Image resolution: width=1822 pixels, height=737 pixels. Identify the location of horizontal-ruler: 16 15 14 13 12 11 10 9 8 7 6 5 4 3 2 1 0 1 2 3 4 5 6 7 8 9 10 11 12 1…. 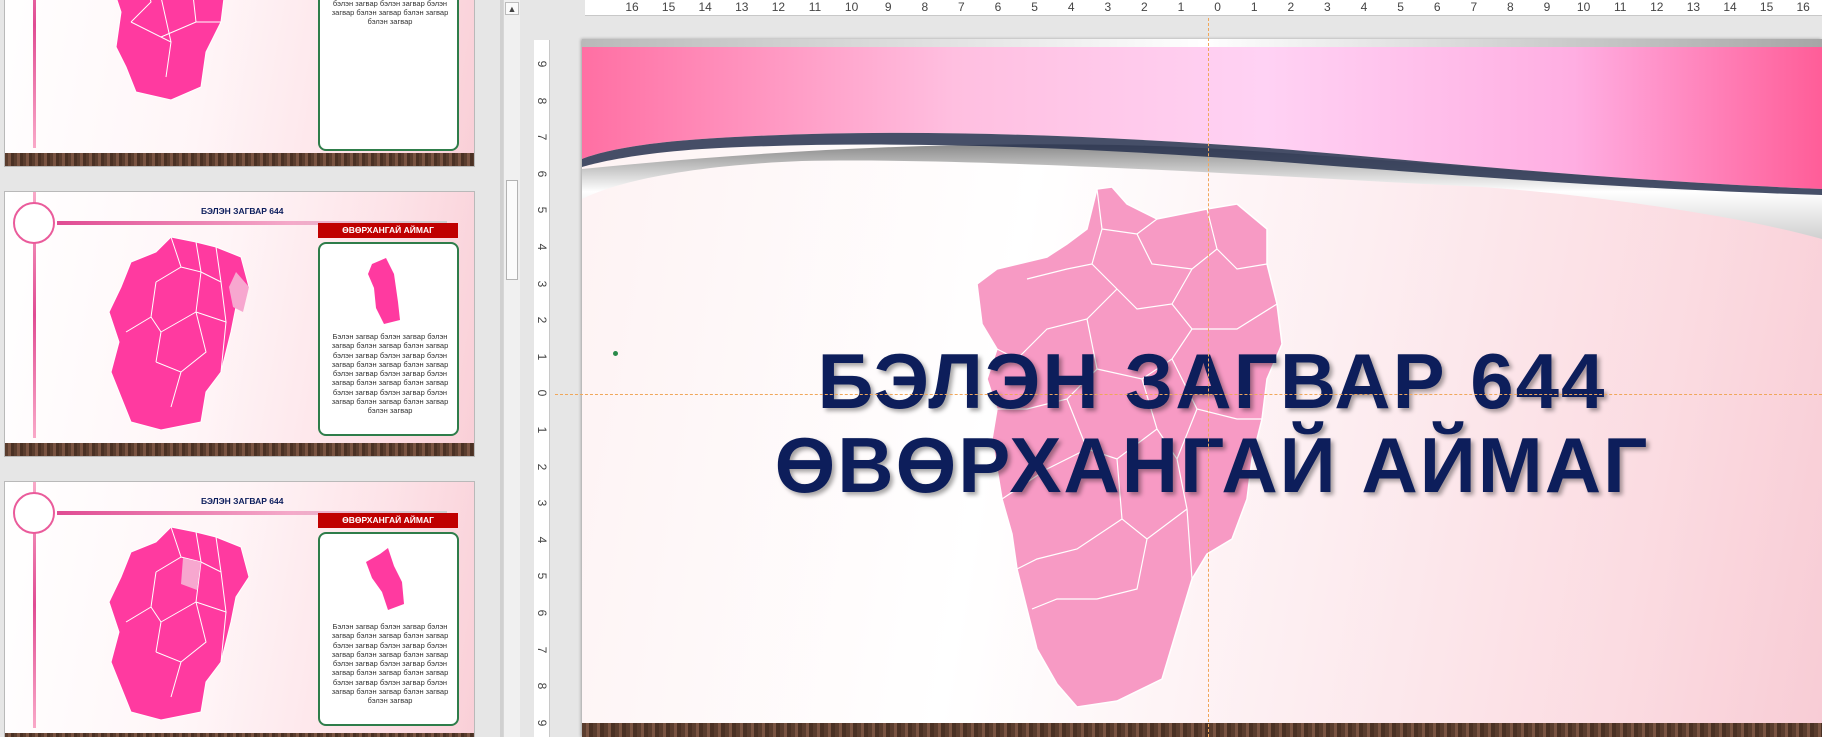
(1203, 8).